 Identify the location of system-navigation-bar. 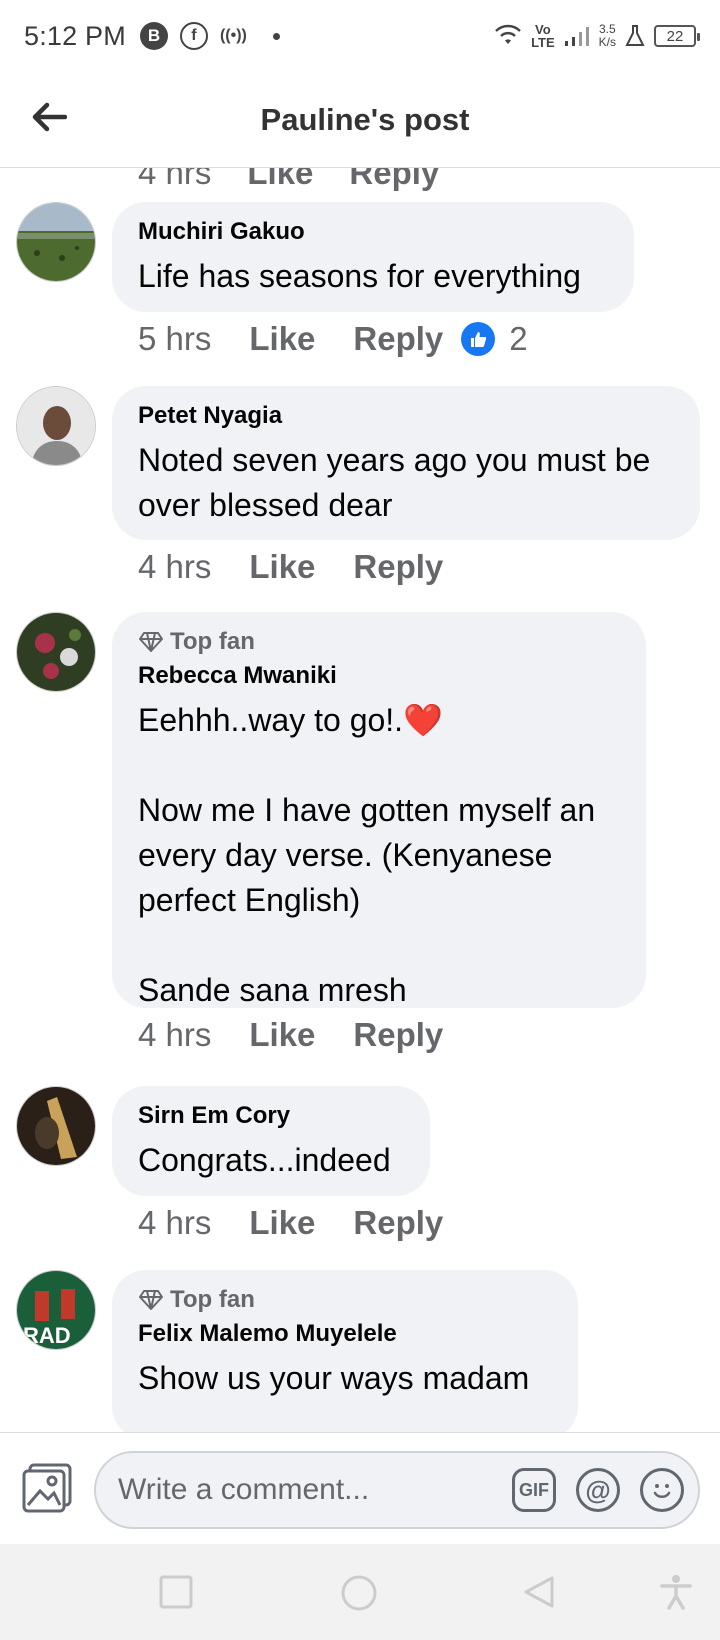
(360, 1592).